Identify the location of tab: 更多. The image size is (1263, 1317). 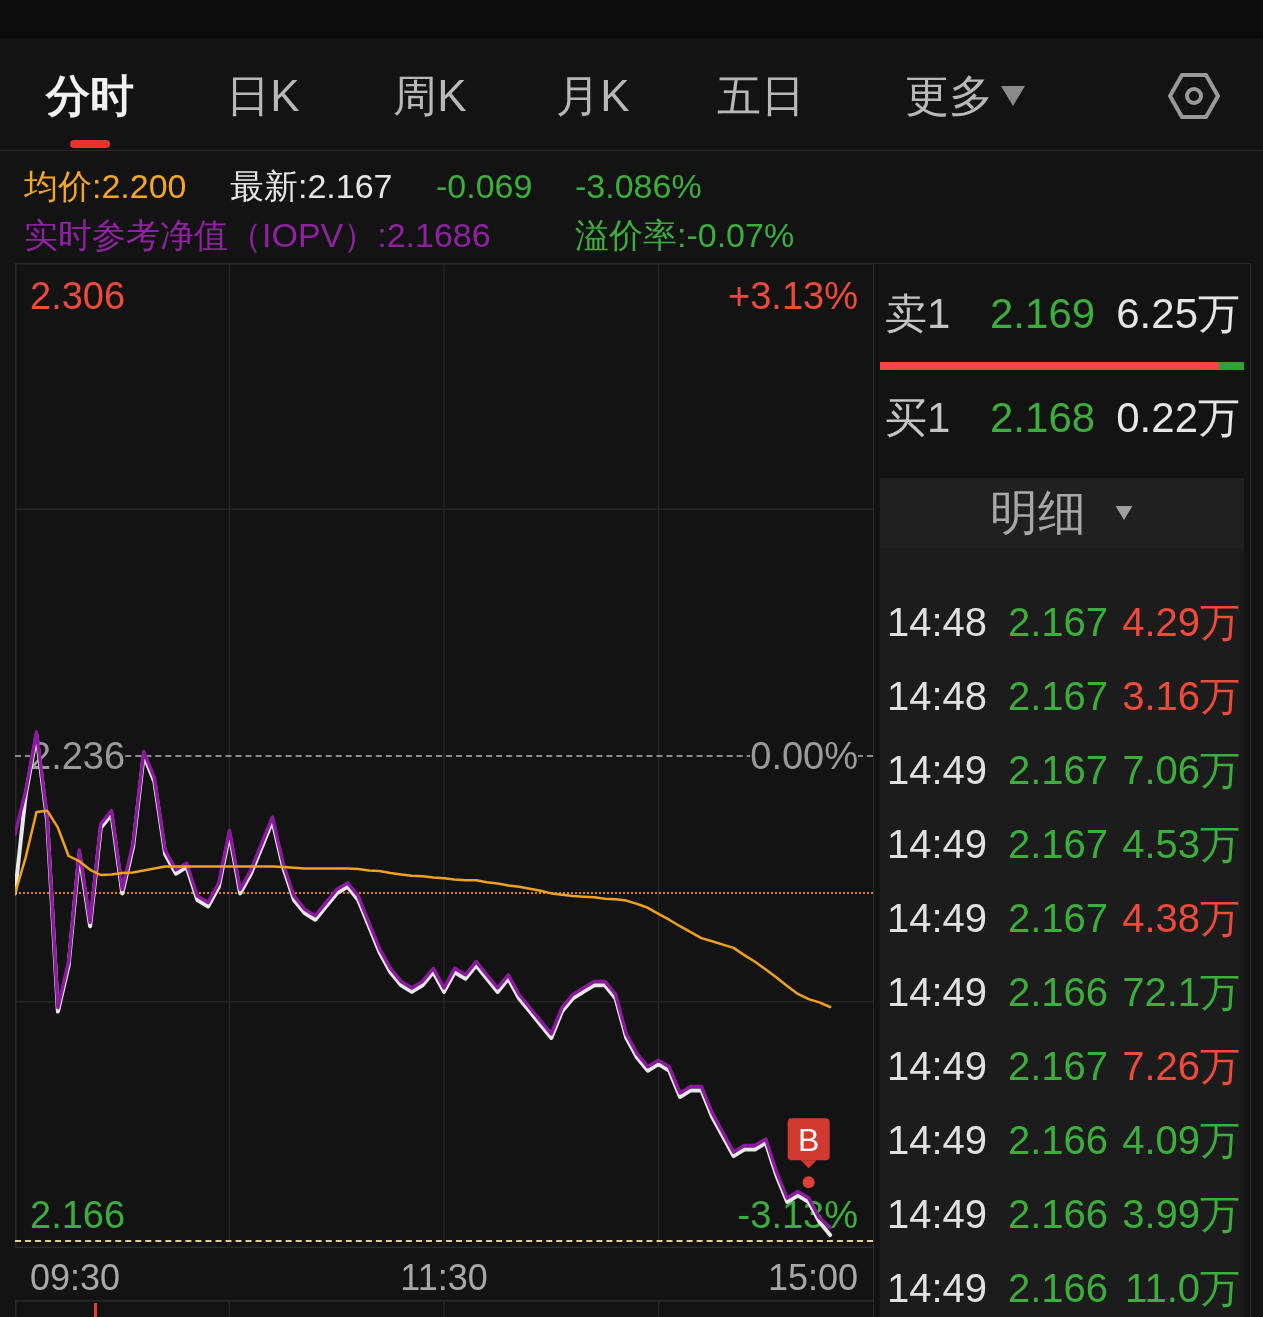
(965, 78).